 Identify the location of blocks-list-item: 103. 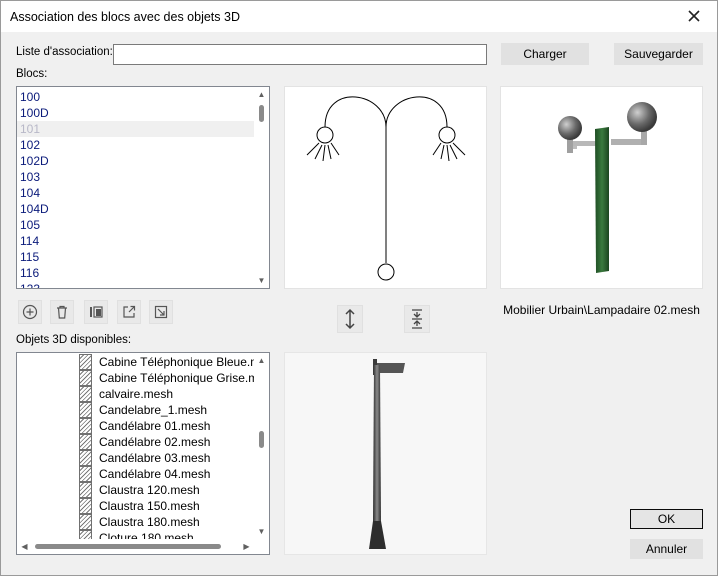
(136, 177).